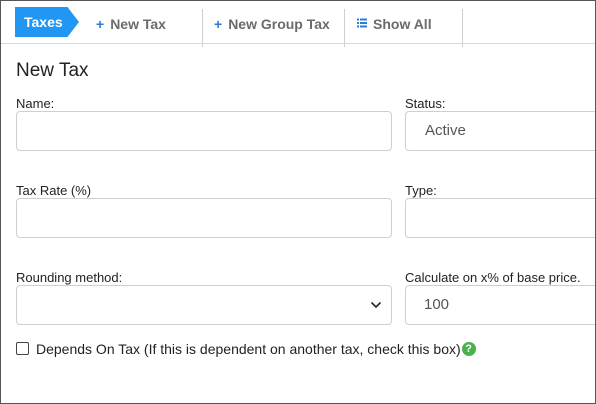 Image resolution: width=596 pixels, height=404 pixels. Describe the element at coordinates (500, 218) in the screenshot. I see `type-field` at that location.